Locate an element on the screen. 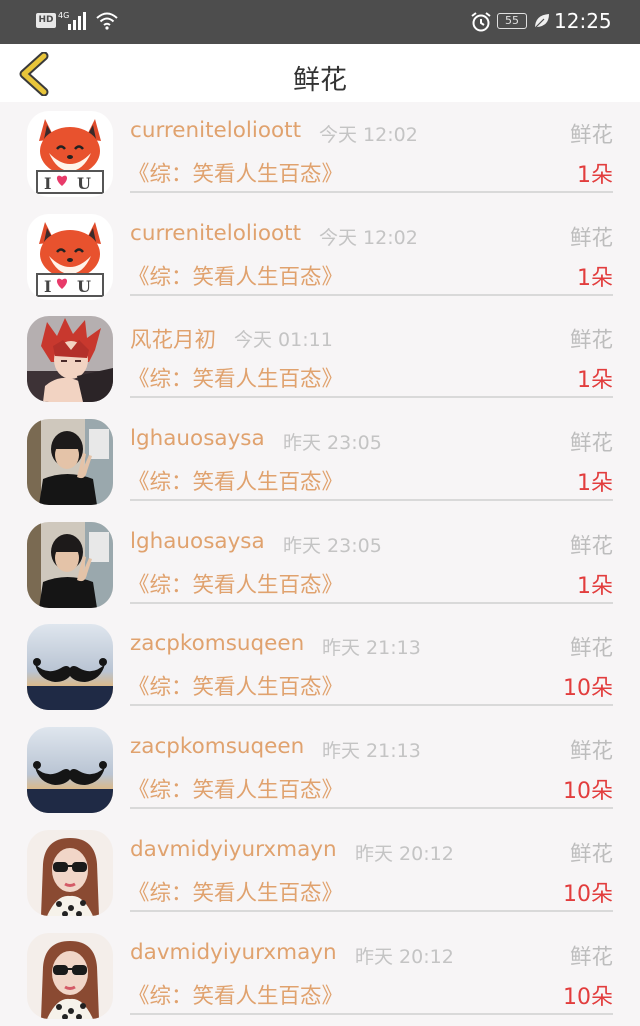 This screenshot has height=1026, width=640. clock-time: 12:25 is located at coordinates (583, 21).